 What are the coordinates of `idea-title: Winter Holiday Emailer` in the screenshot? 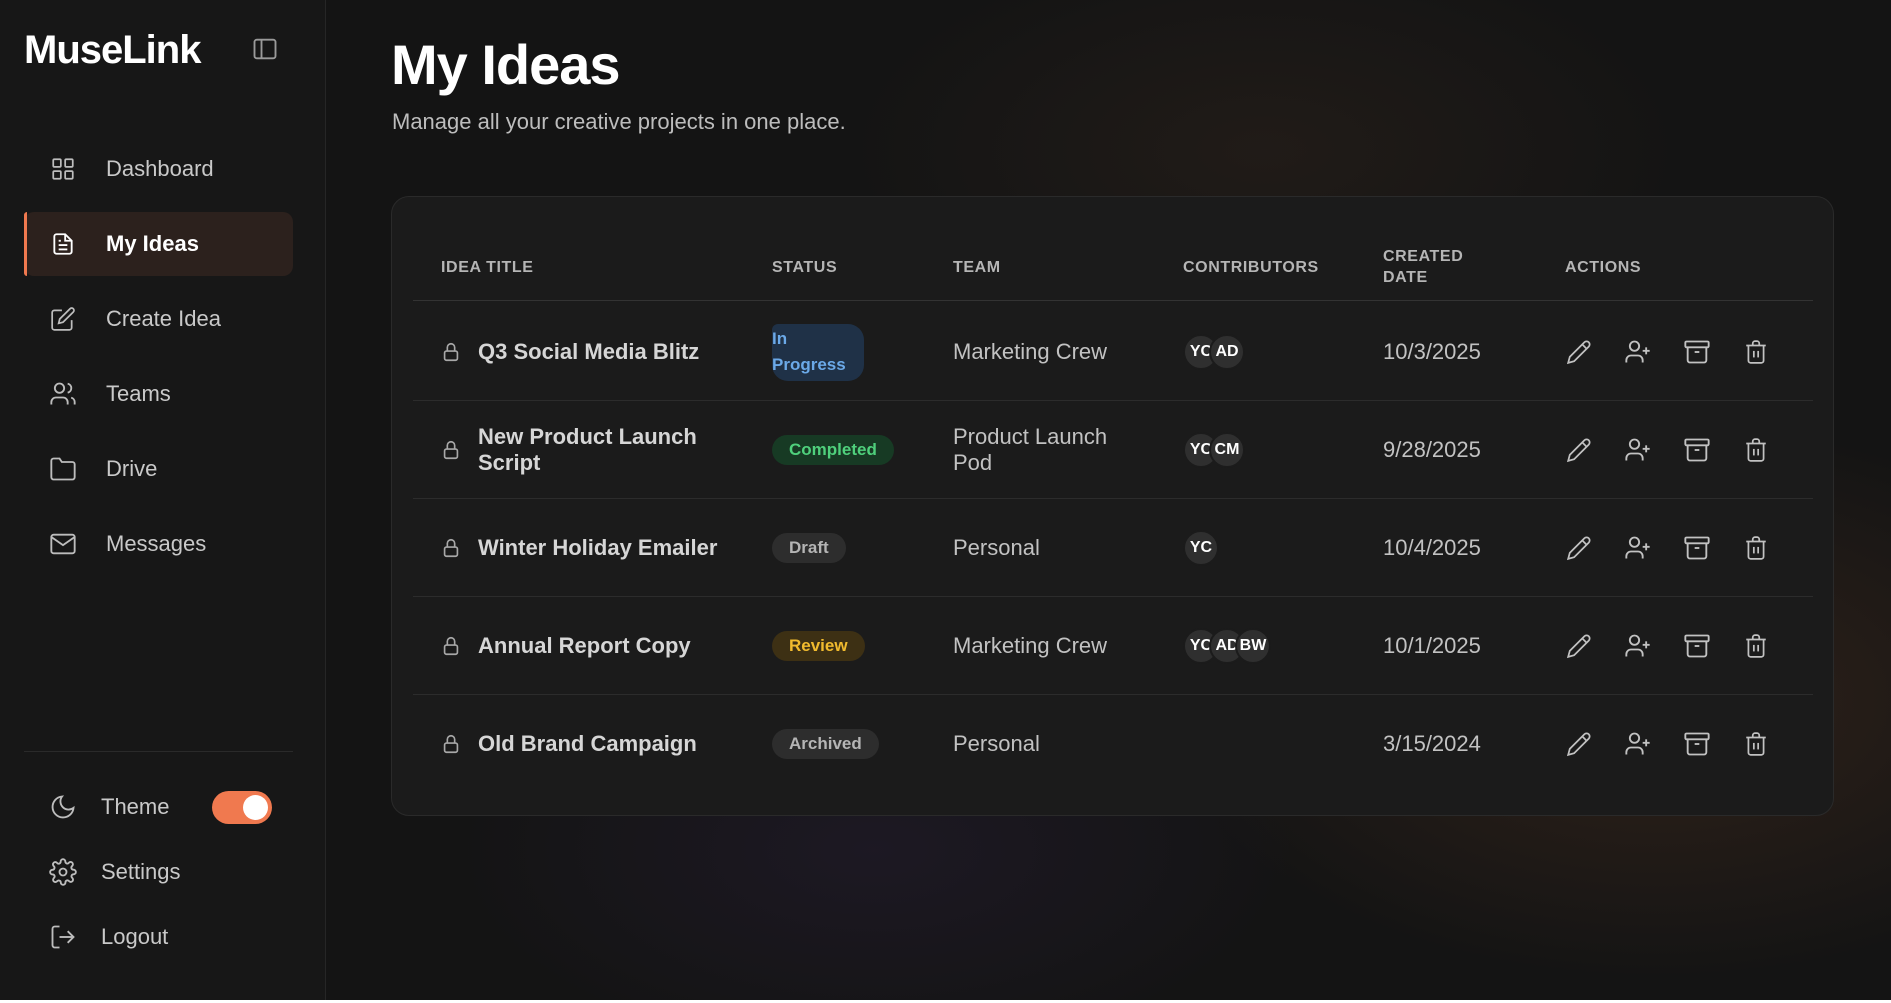 It's located at (598, 548).